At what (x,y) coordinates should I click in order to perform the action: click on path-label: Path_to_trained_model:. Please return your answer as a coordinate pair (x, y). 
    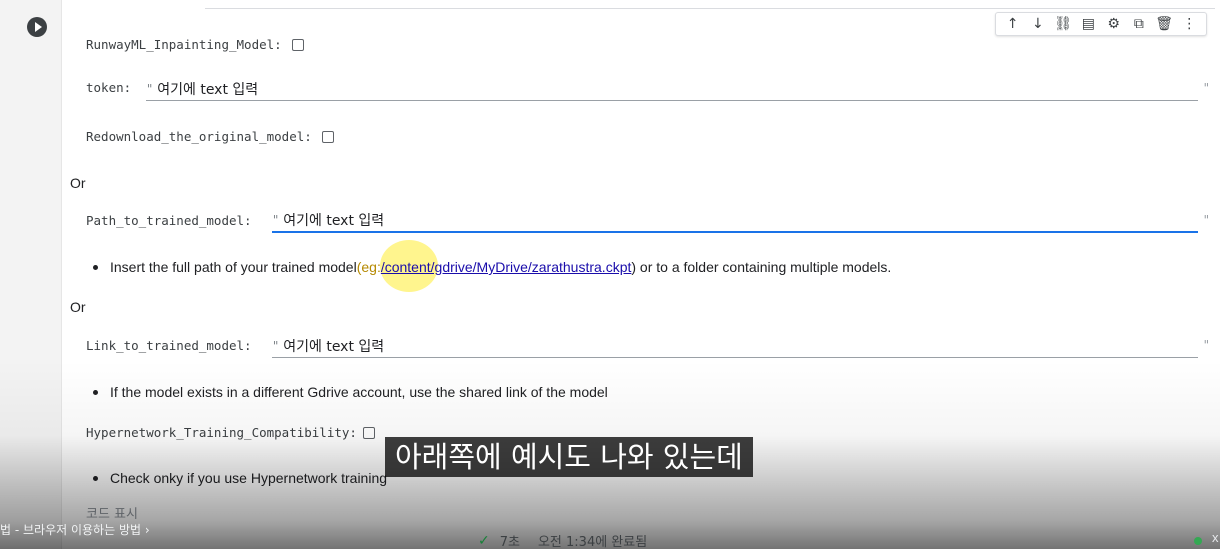
    Looking at the image, I should click on (169, 220).